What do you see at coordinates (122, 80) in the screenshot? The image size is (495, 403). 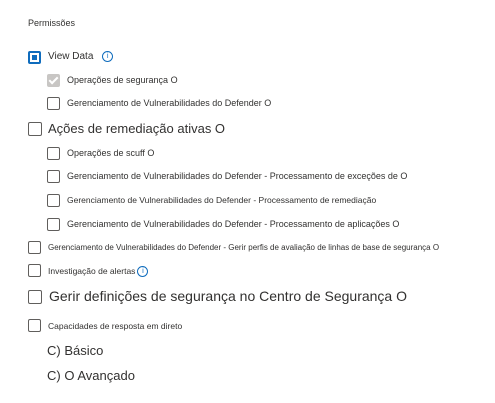 I see `security-operations-label: Operações de segurança O` at bounding box center [122, 80].